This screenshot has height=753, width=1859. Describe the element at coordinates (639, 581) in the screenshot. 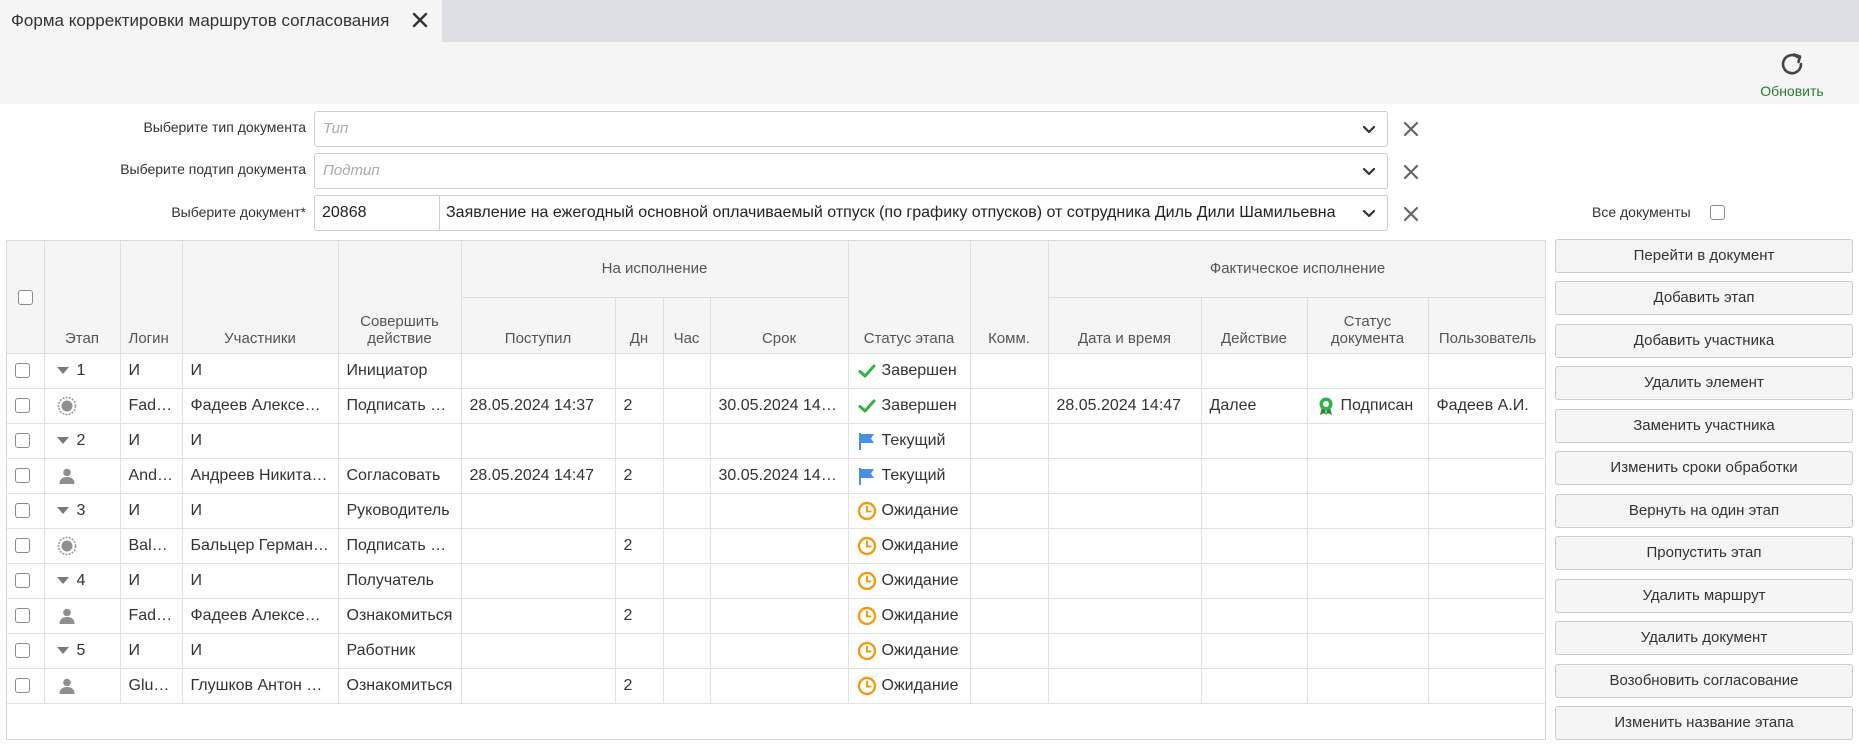

I see `cell-days` at that location.